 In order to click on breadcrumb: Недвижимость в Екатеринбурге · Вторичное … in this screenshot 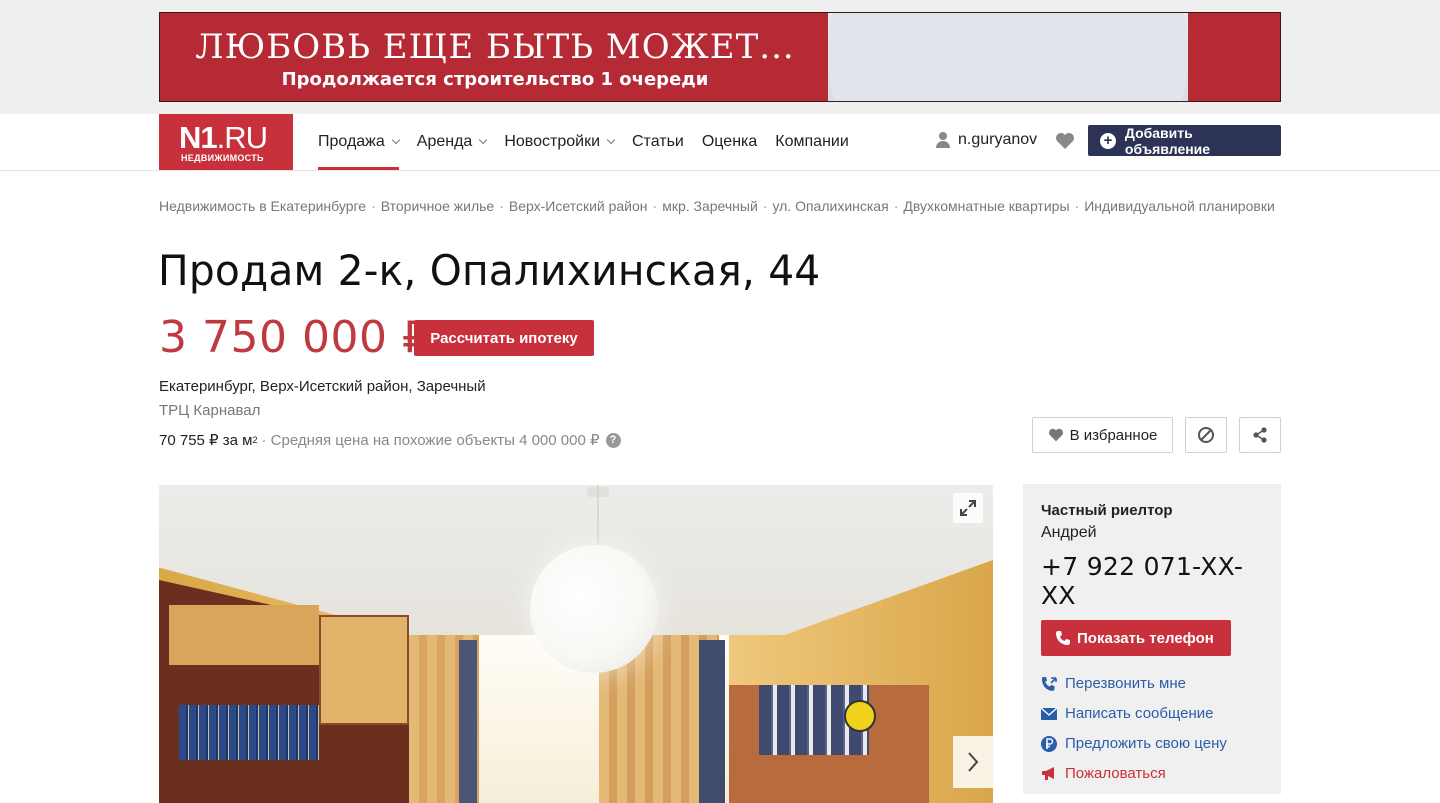, I will do `click(717, 206)`.